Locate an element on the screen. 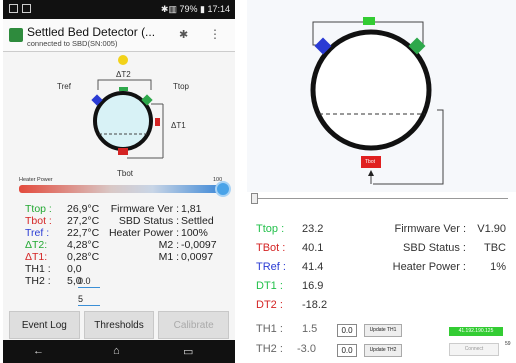 This screenshot has width=516, height=363. recent-apps-icon: ▭ is located at coordinates (188, 351).